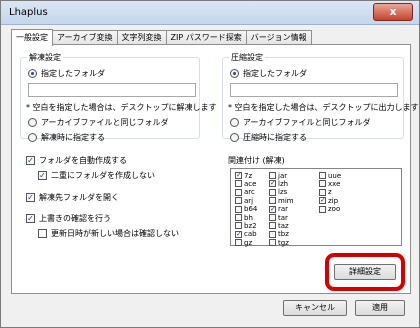 This screenshot has width=420, height=328. I want to click on confirm-overwrite-checkbox: ✓ 上書きの確認を行う, so click(68, 218).